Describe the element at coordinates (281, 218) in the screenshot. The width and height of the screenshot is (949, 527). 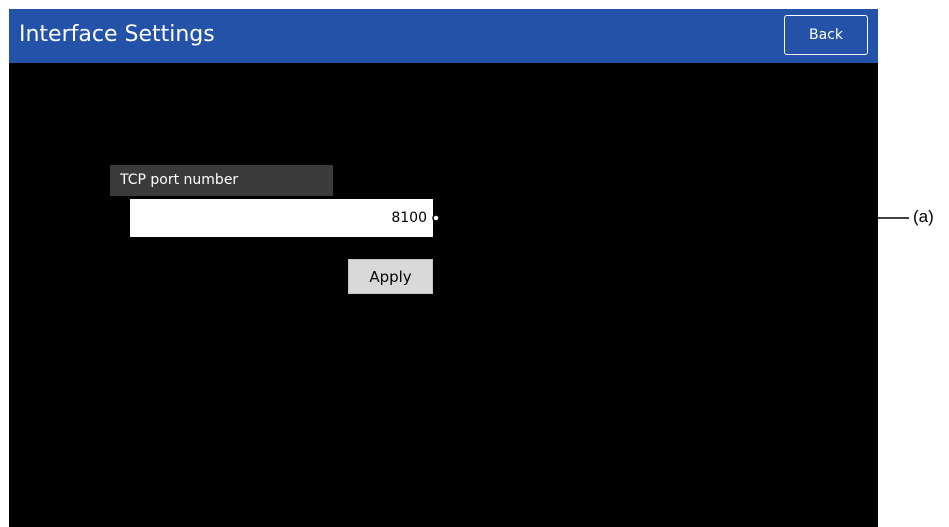
I see `tcp-port-input` at that location.